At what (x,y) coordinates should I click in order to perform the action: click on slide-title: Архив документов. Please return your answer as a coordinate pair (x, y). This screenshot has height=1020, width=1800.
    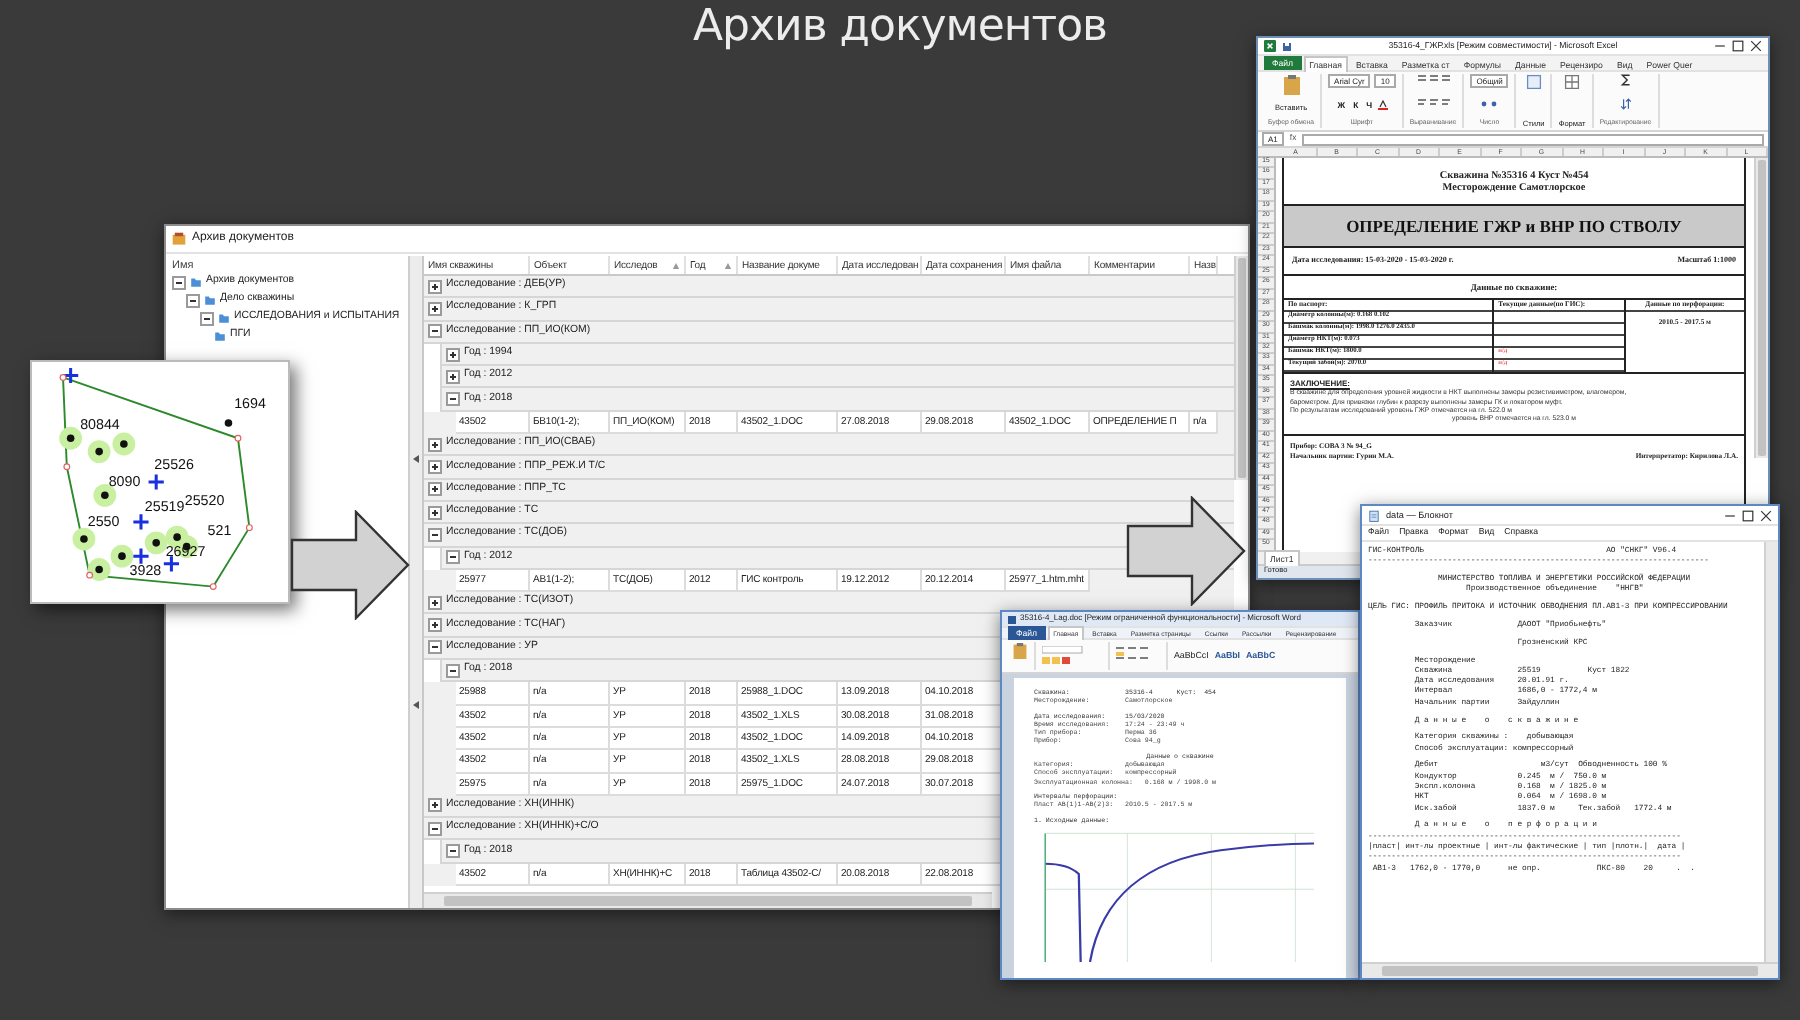
    Looking at the image, I should click on (900, 27).